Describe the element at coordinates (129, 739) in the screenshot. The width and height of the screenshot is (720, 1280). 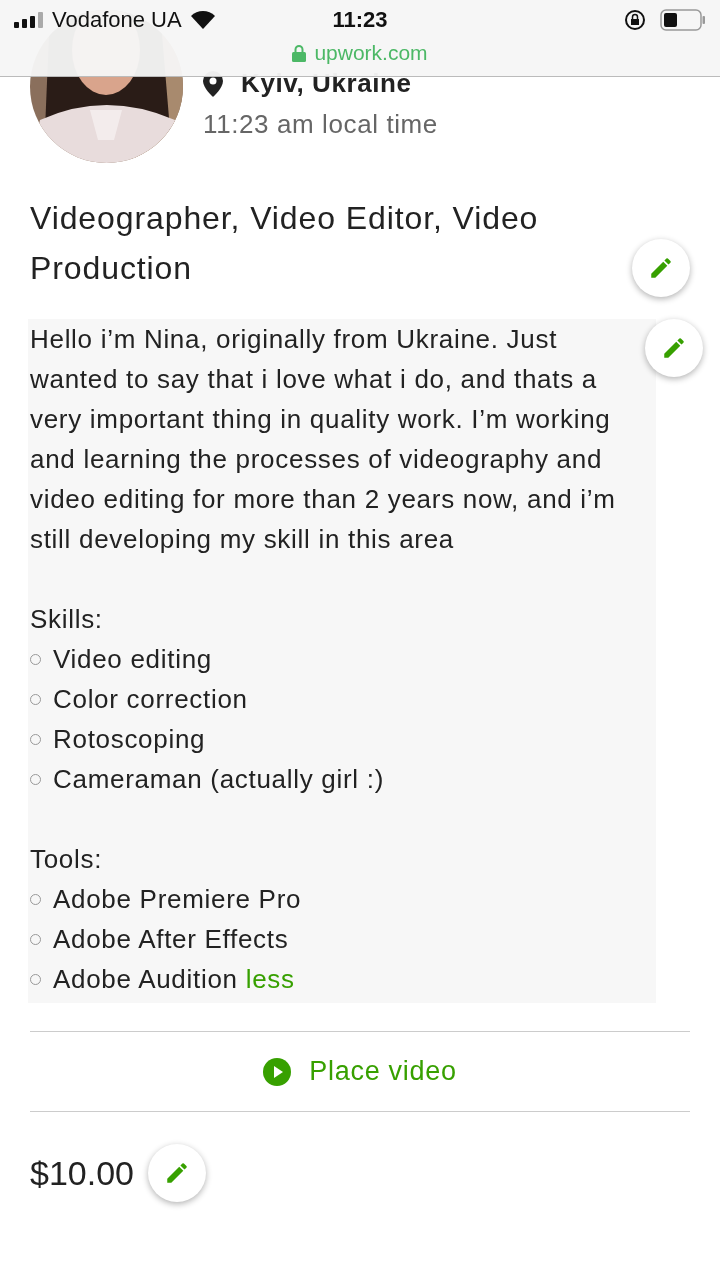
I see `skill-item: Rotoscoping` at that location.